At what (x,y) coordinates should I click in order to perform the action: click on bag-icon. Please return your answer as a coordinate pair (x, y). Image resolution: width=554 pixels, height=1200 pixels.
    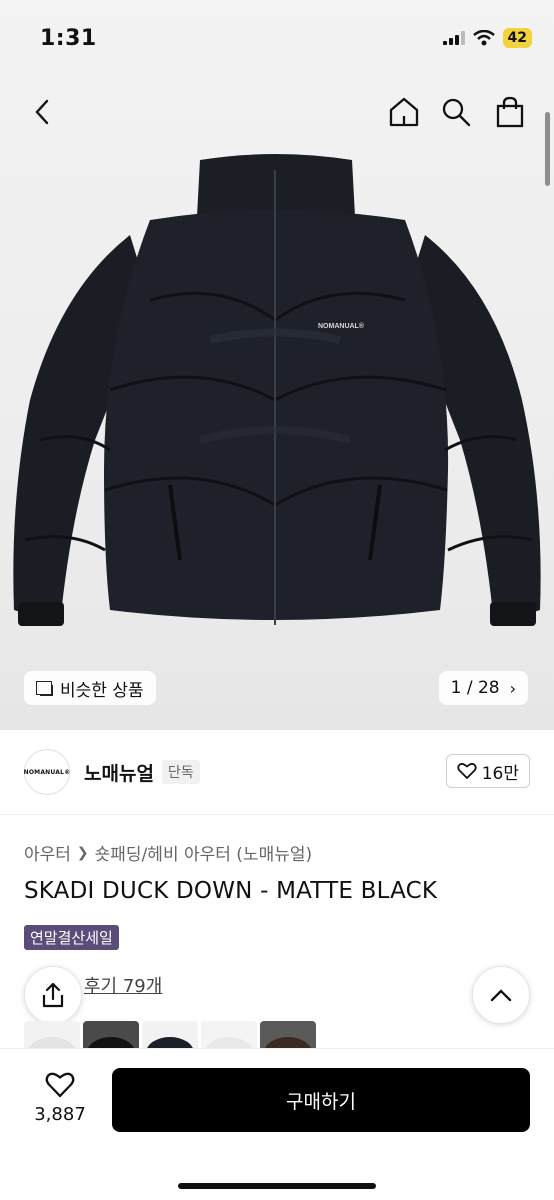
    Looking at the image, I should click on (510, 112).